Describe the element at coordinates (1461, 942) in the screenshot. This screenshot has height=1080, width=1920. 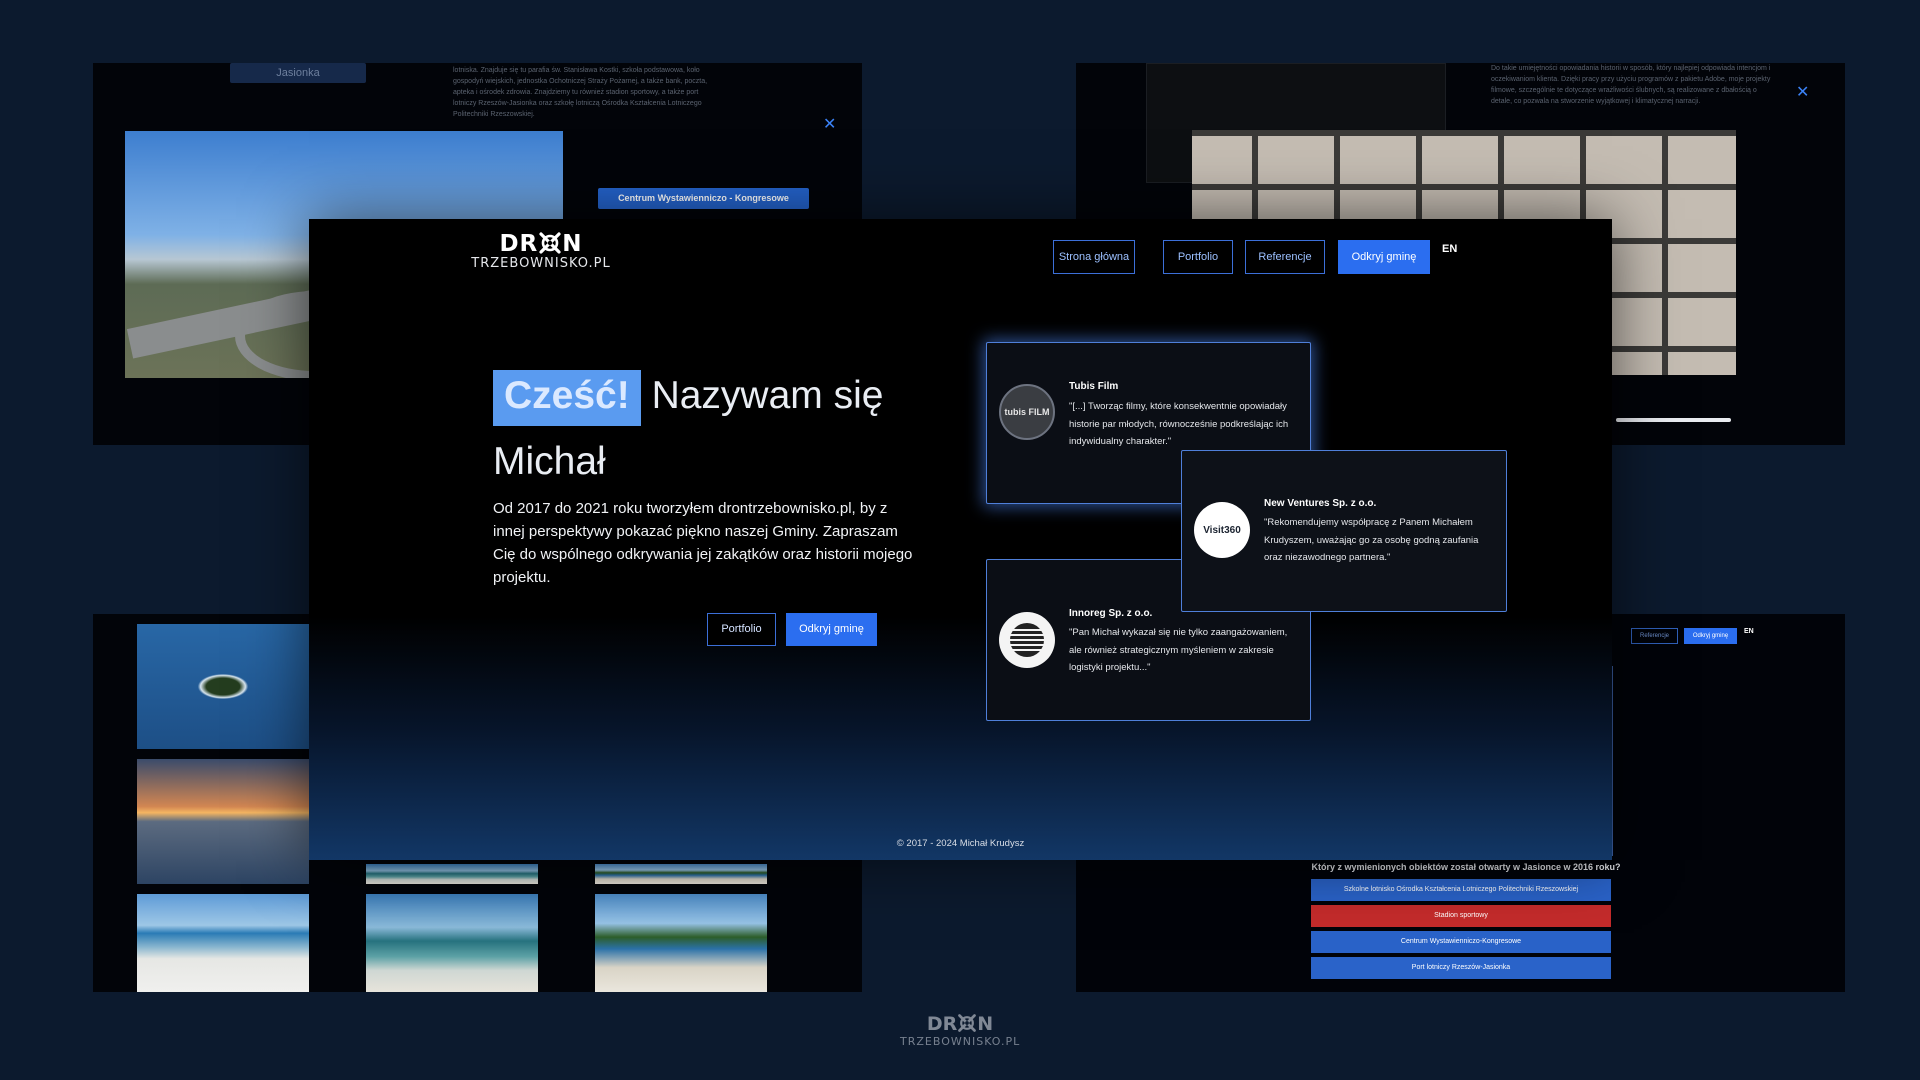
I see `quiz-option: Centrum Wystawienniczo-Kongresowe` at that location.